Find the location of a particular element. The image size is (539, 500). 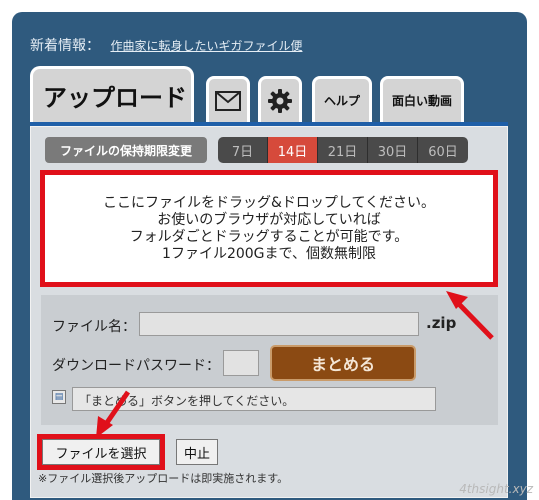

envelope-icon is located at coordinates (228, 100).